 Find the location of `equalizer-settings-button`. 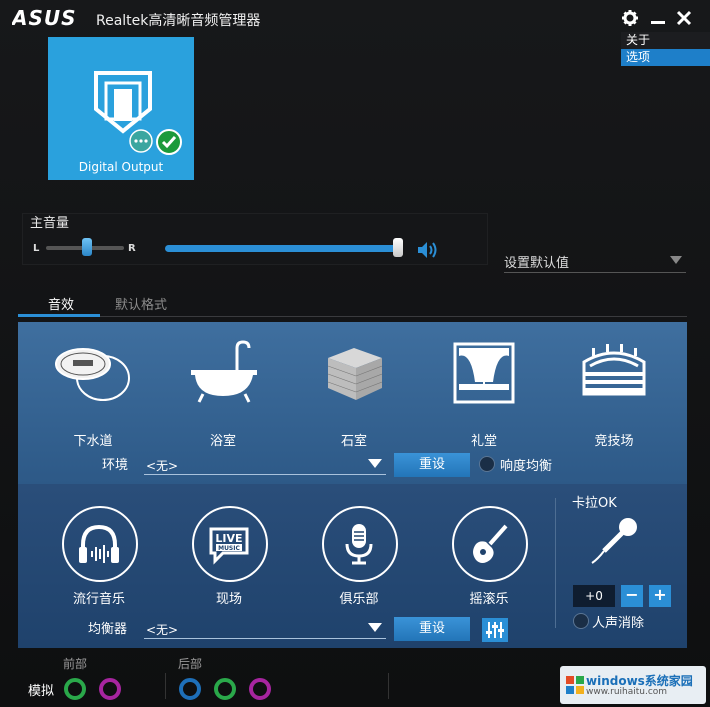

equalizer-settings-button is located at coordinates (495, 630).